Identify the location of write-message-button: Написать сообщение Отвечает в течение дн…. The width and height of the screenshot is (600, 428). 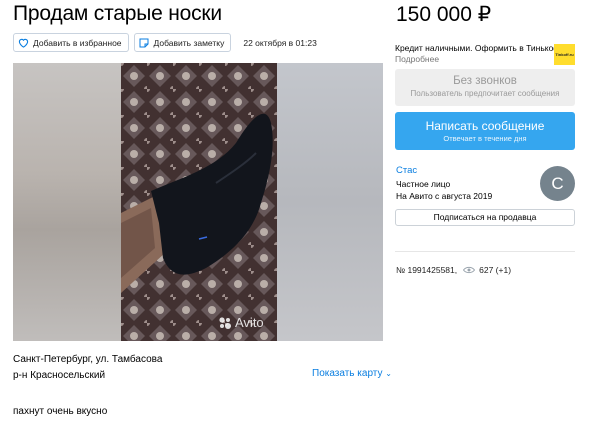
(485, 131).